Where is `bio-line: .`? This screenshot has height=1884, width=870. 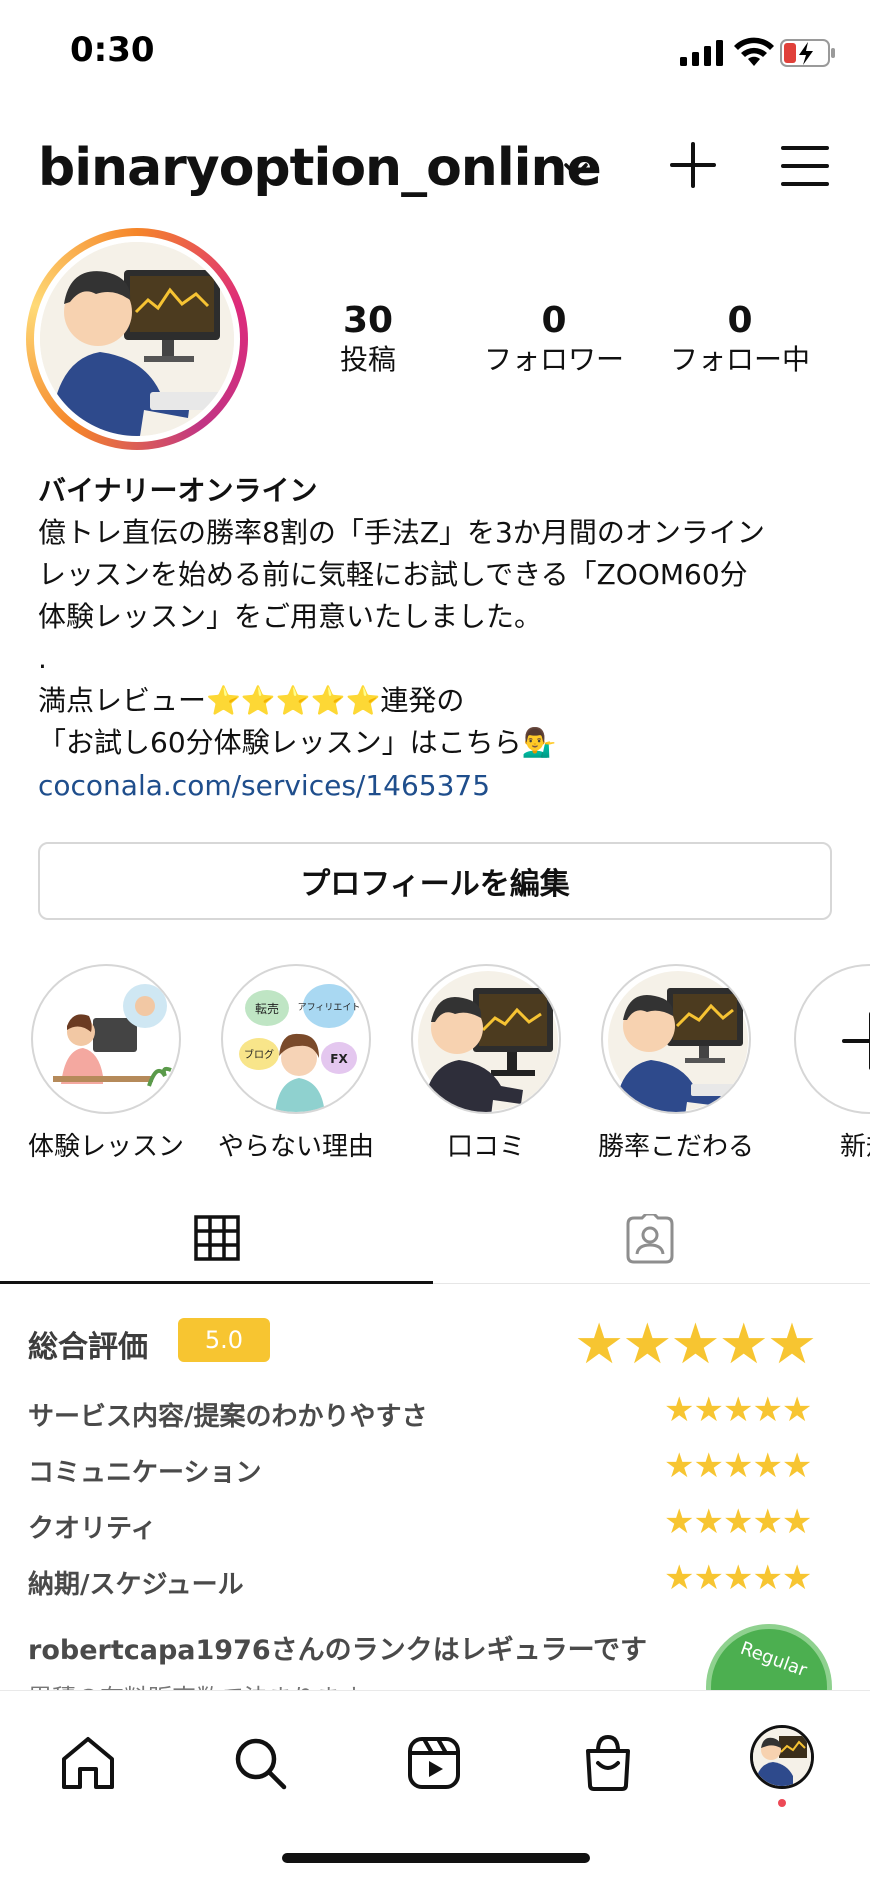 bio-line: . is located at coordinates (42, 658).